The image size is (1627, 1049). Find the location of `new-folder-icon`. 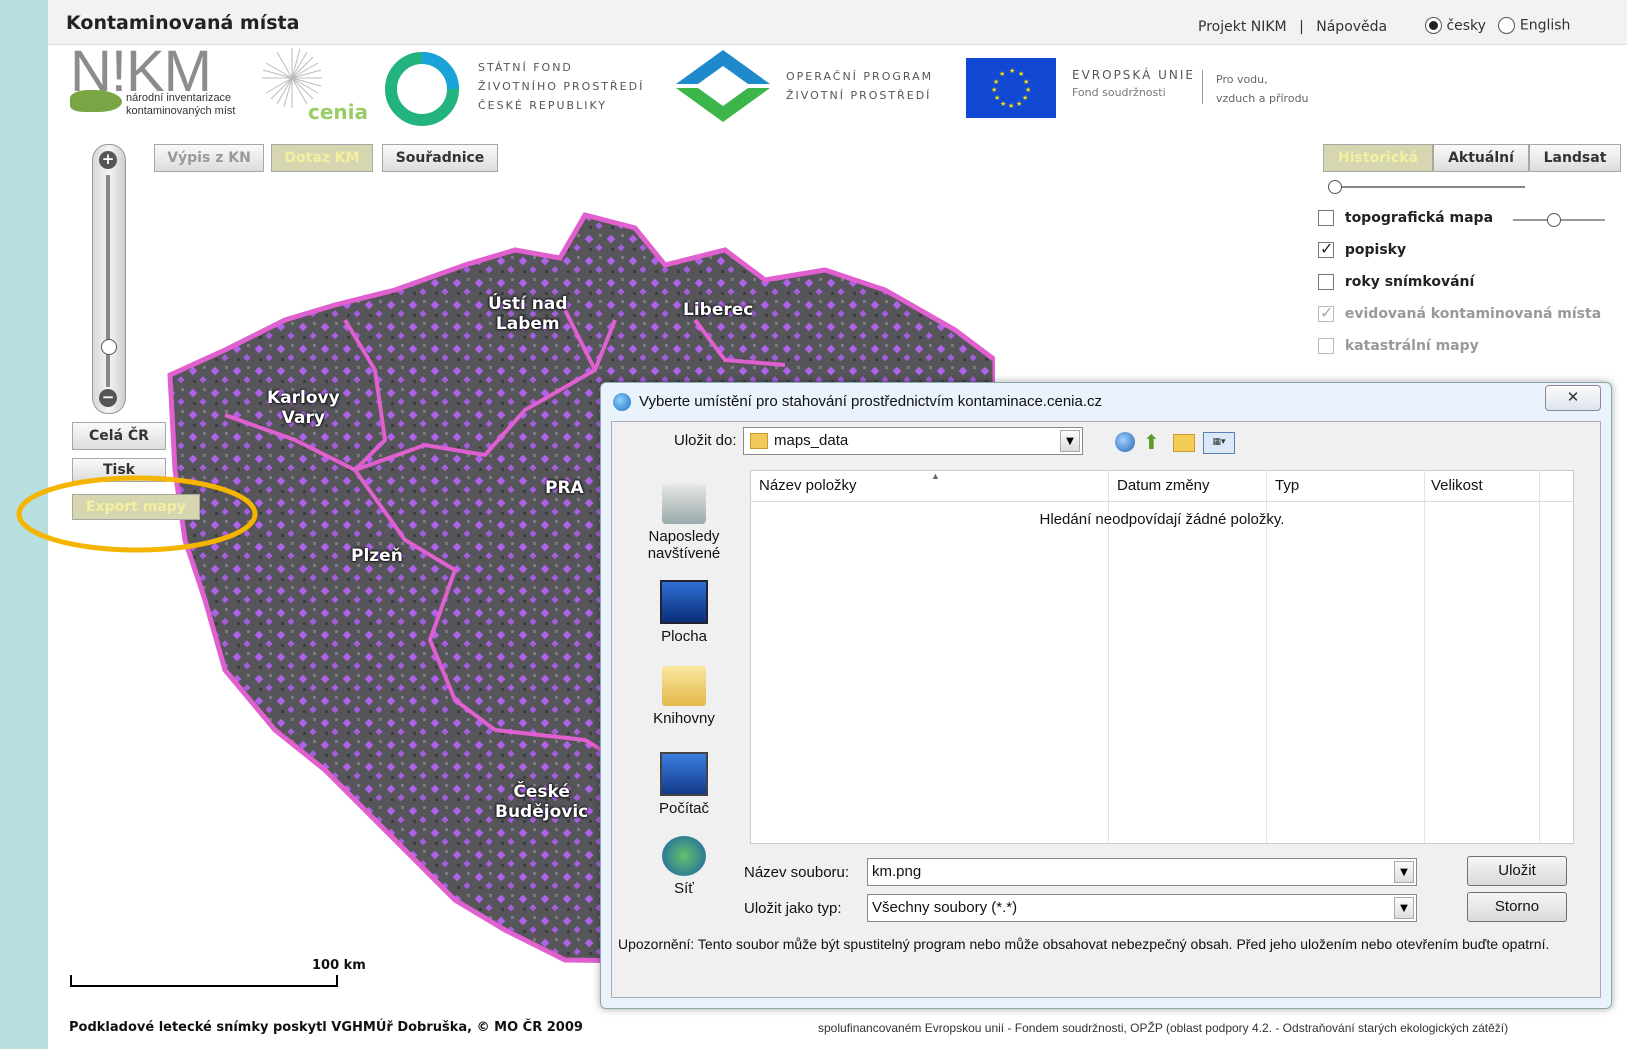

new-folder-icon is located at coordinates (1184, 443).